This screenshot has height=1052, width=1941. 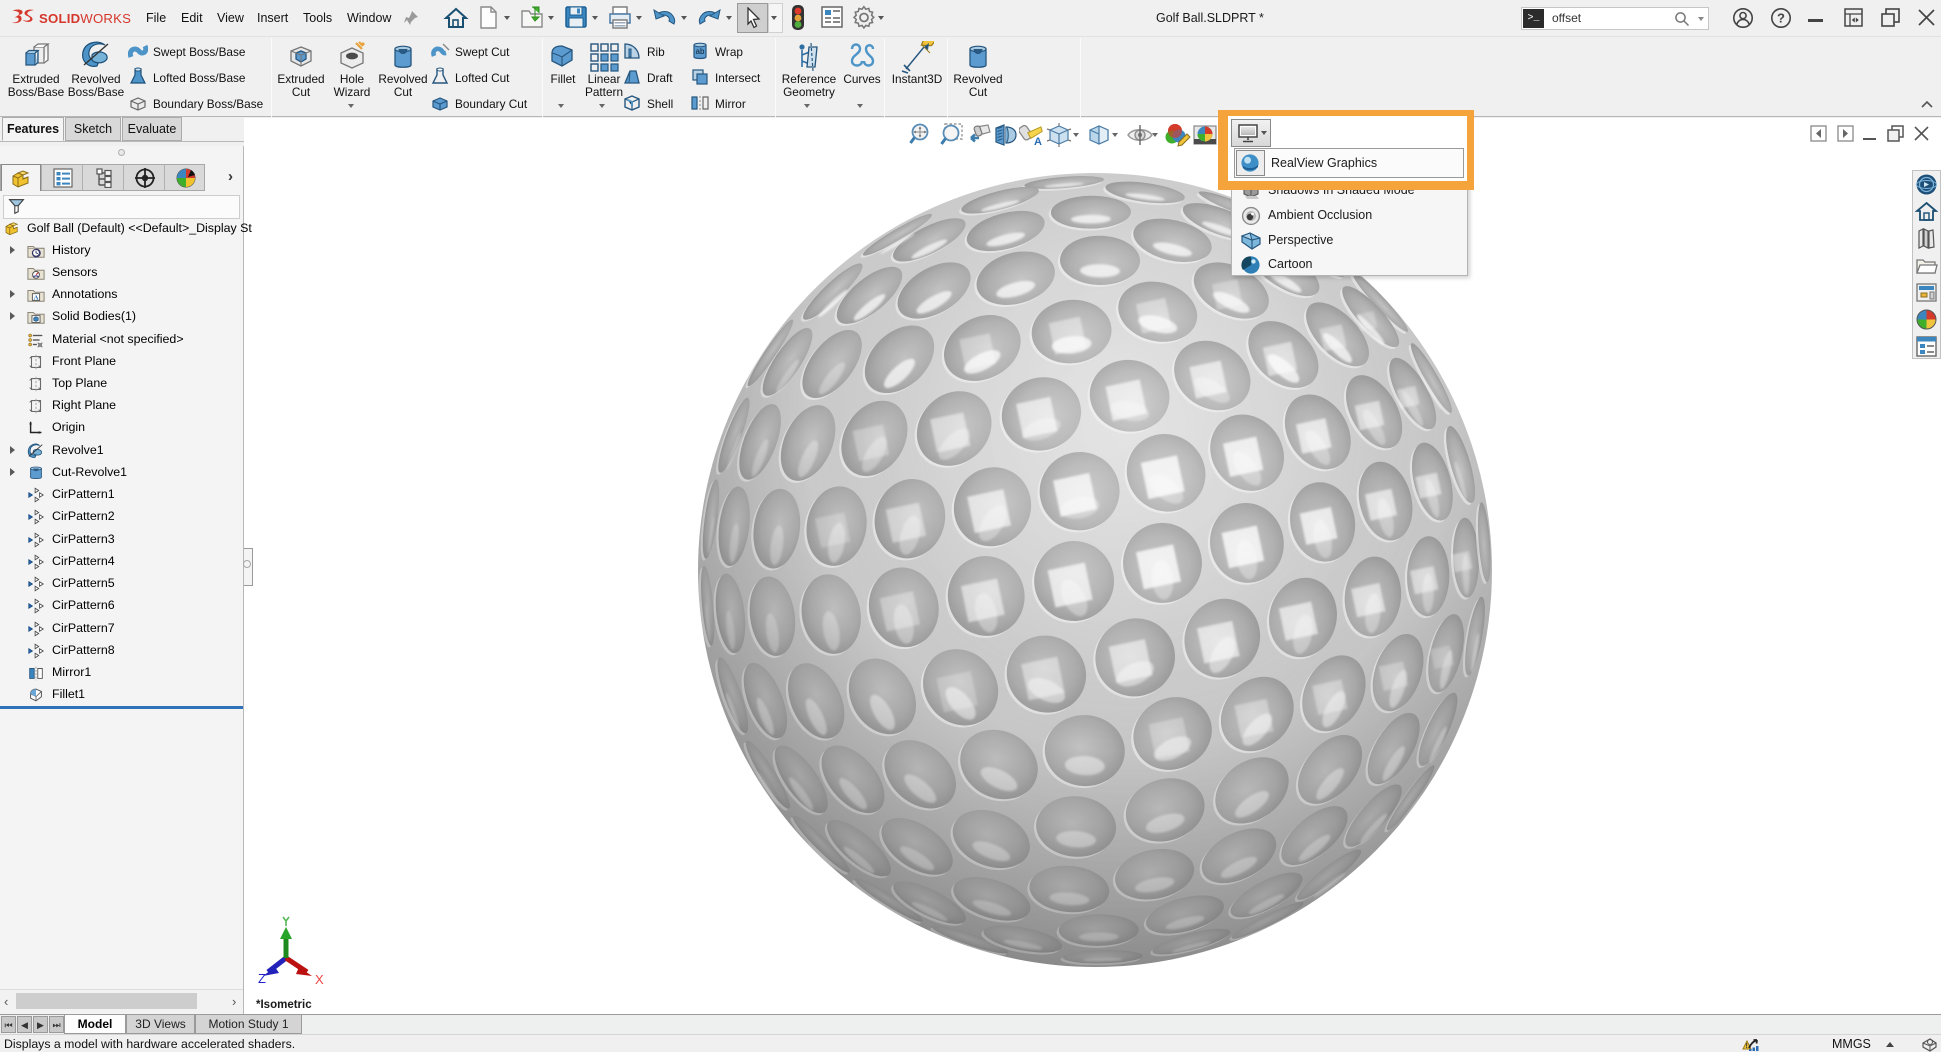 I want to click on svg-text: ab, so click(x=700, y=51).